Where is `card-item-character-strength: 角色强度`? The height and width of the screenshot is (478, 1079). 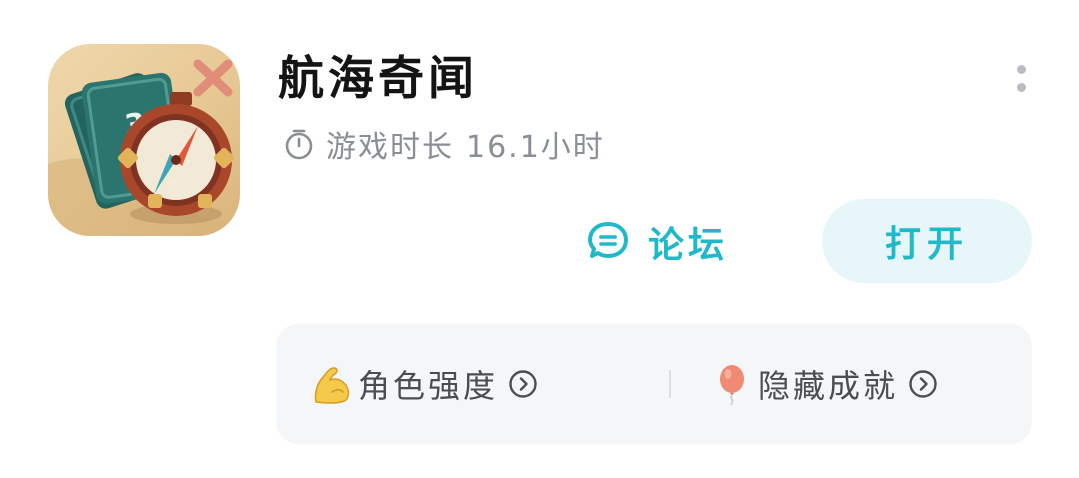 card-item-character-strength: 角色强度 is located at coordinates (424, 384).